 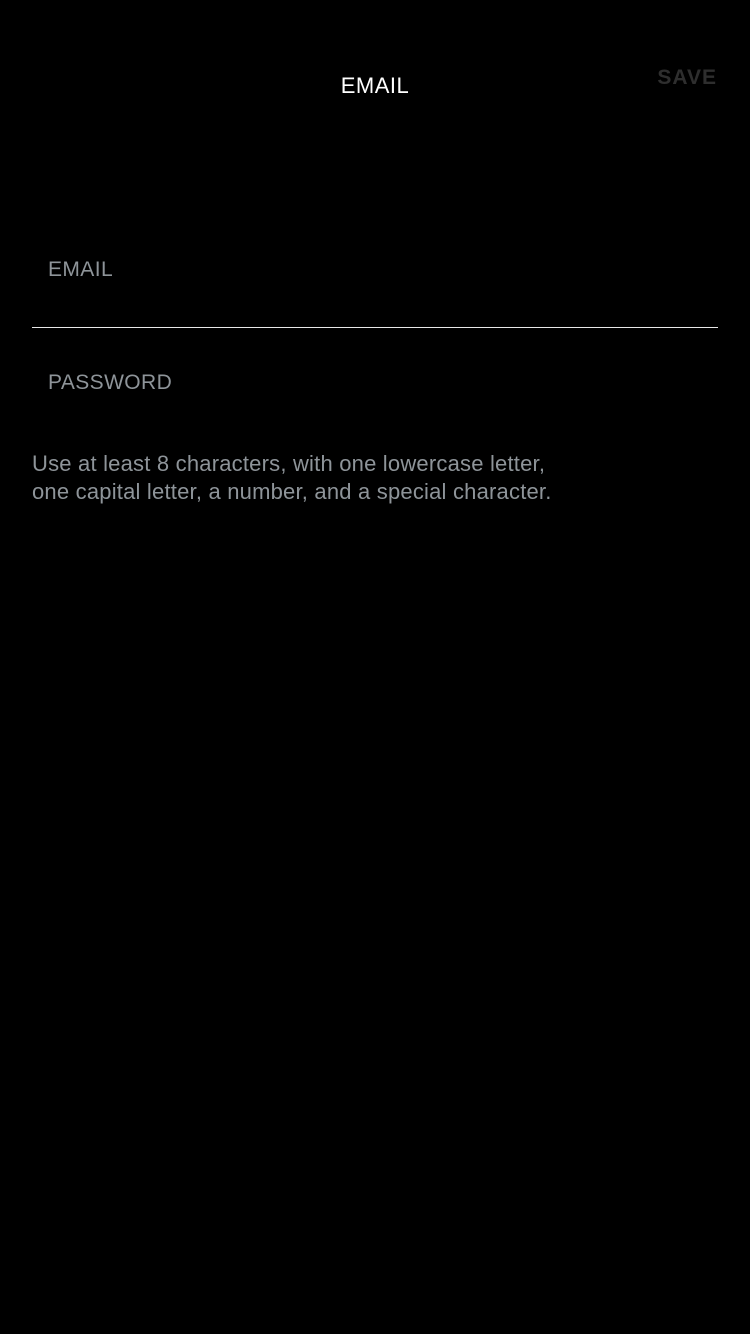 I want to click on navigation-bar: EMAIL SAVE, so click(x=375, y=75).